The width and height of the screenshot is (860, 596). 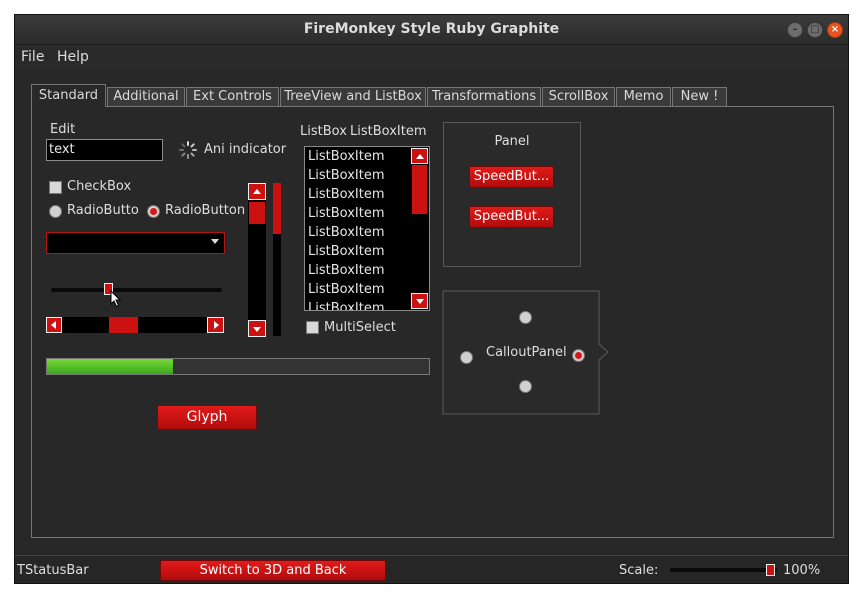 What do you see at coordinates (312, 327) in the screenshot?
I see `multiselect-checkbox` at bounding box center [312, 327].